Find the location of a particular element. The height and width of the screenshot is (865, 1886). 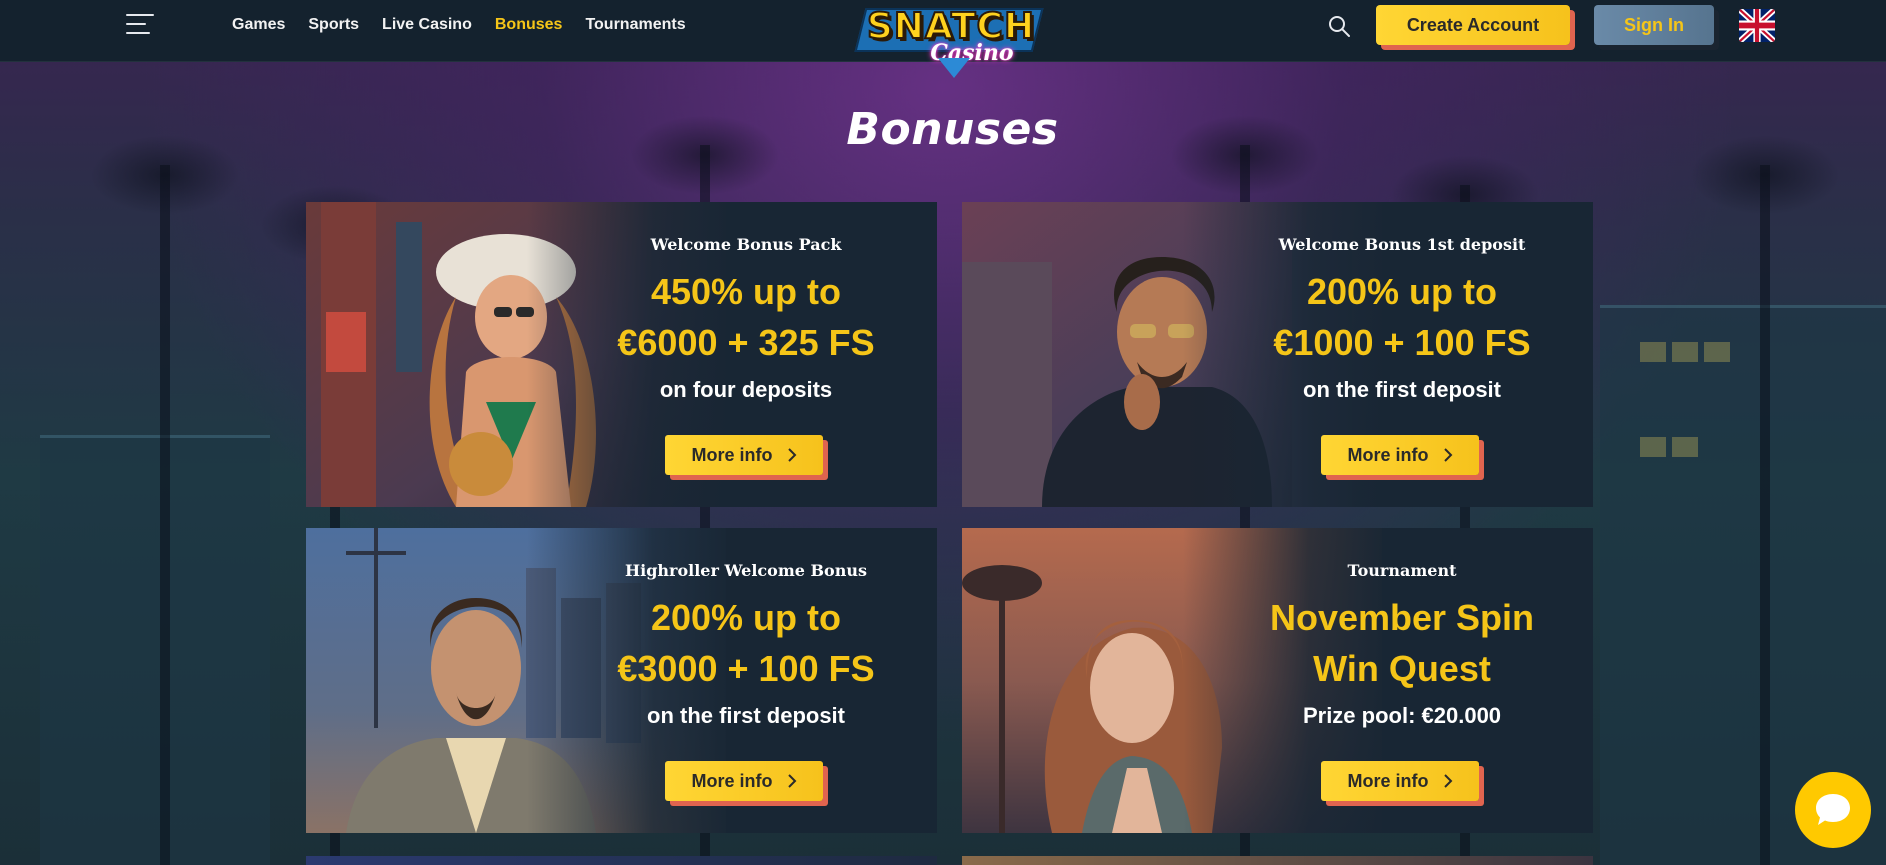

card-headline: 200% up to €1000 + 100 FS is located at coordinates (1402, 317).